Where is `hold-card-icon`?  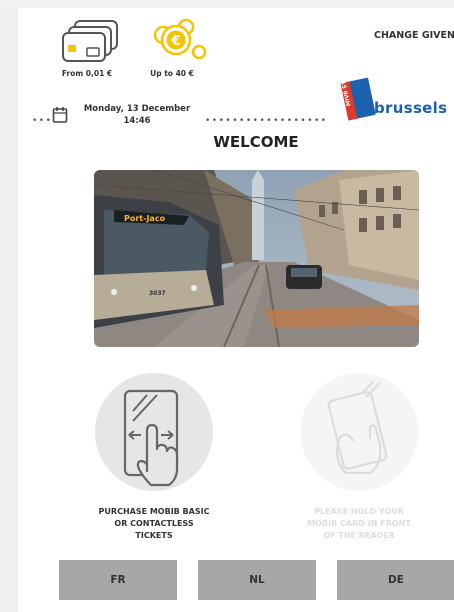
hold-card-icon is located at coordinates (357, 427).